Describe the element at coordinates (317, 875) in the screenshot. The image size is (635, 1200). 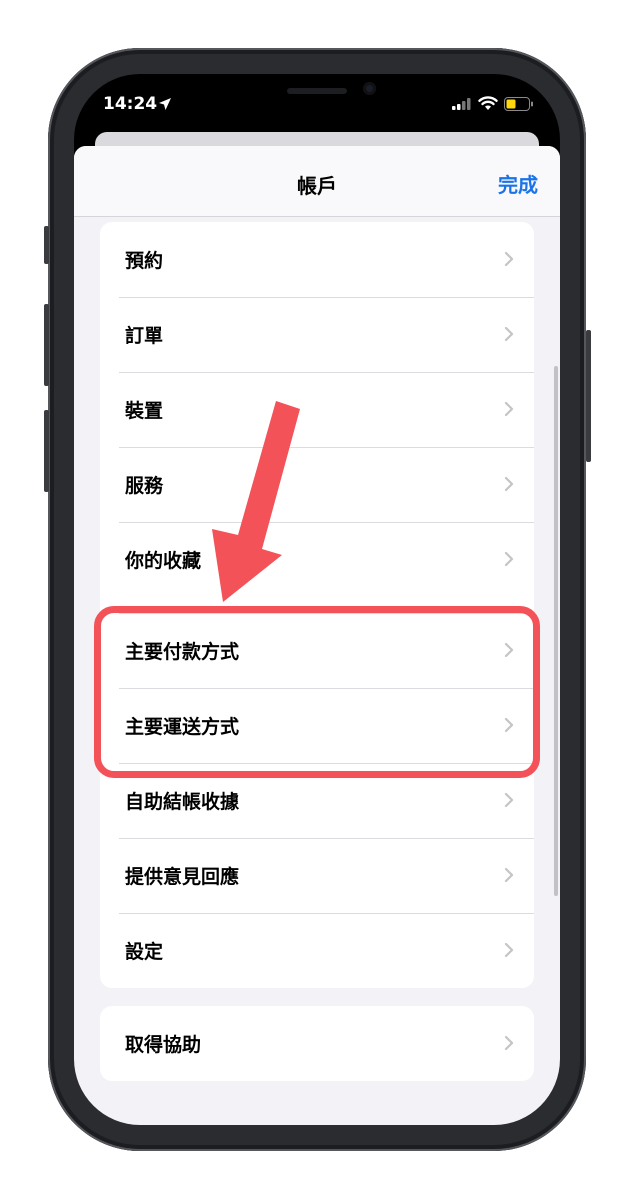
I see `menu-item-feedback: 提供意見回應` at that location.